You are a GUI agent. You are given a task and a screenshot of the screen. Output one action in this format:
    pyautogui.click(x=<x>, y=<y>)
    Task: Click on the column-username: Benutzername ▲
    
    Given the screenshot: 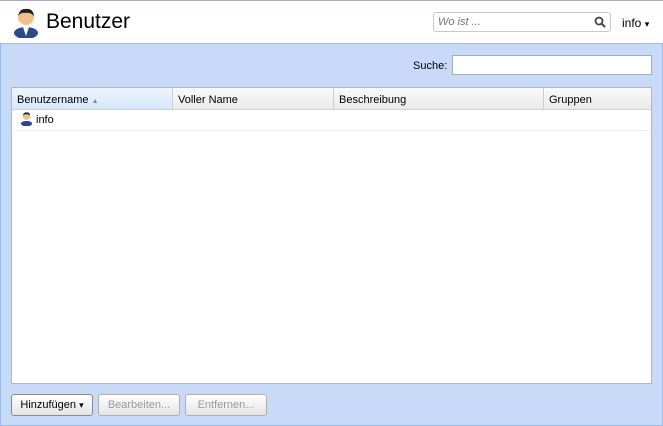 What is the action you would take?
    pyautogui.click(x=92, y=98)
    